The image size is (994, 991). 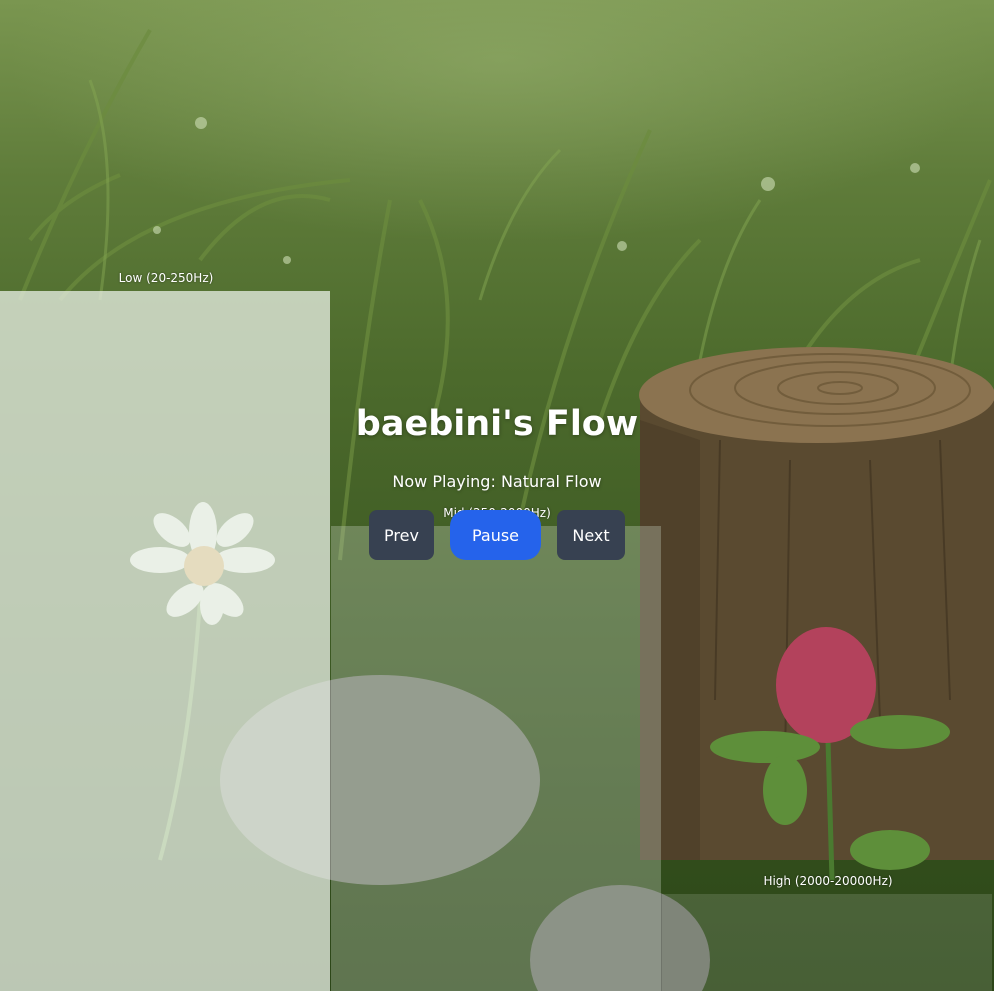 What do you see at coordinates (827, 942) in the screenshot?
I see `eq-bar-high` at bounding box center [827, 942].